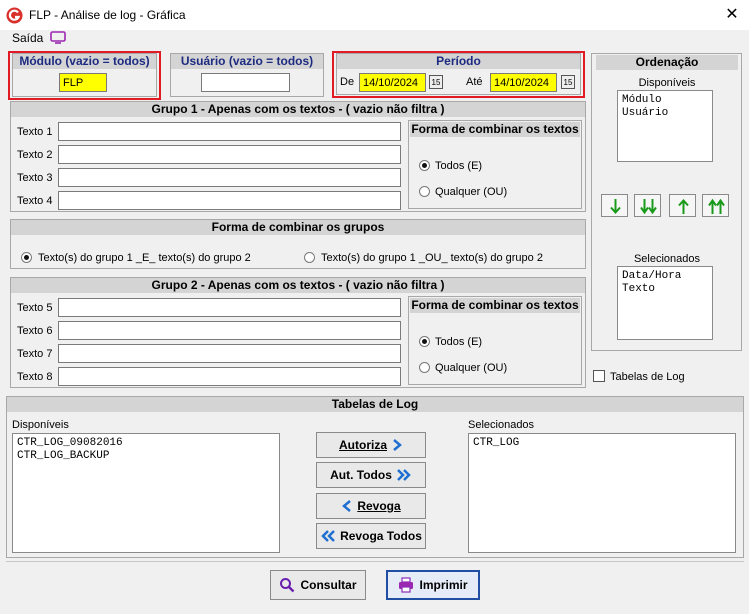  I want to click on menu-saida: Saída, so click(27, 38).